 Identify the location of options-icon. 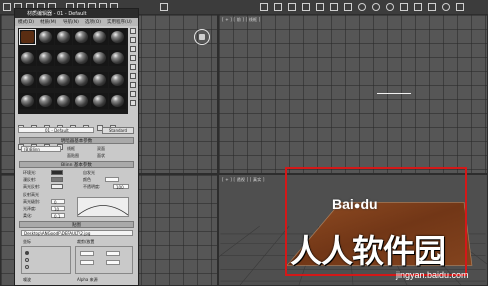
(133, 85).